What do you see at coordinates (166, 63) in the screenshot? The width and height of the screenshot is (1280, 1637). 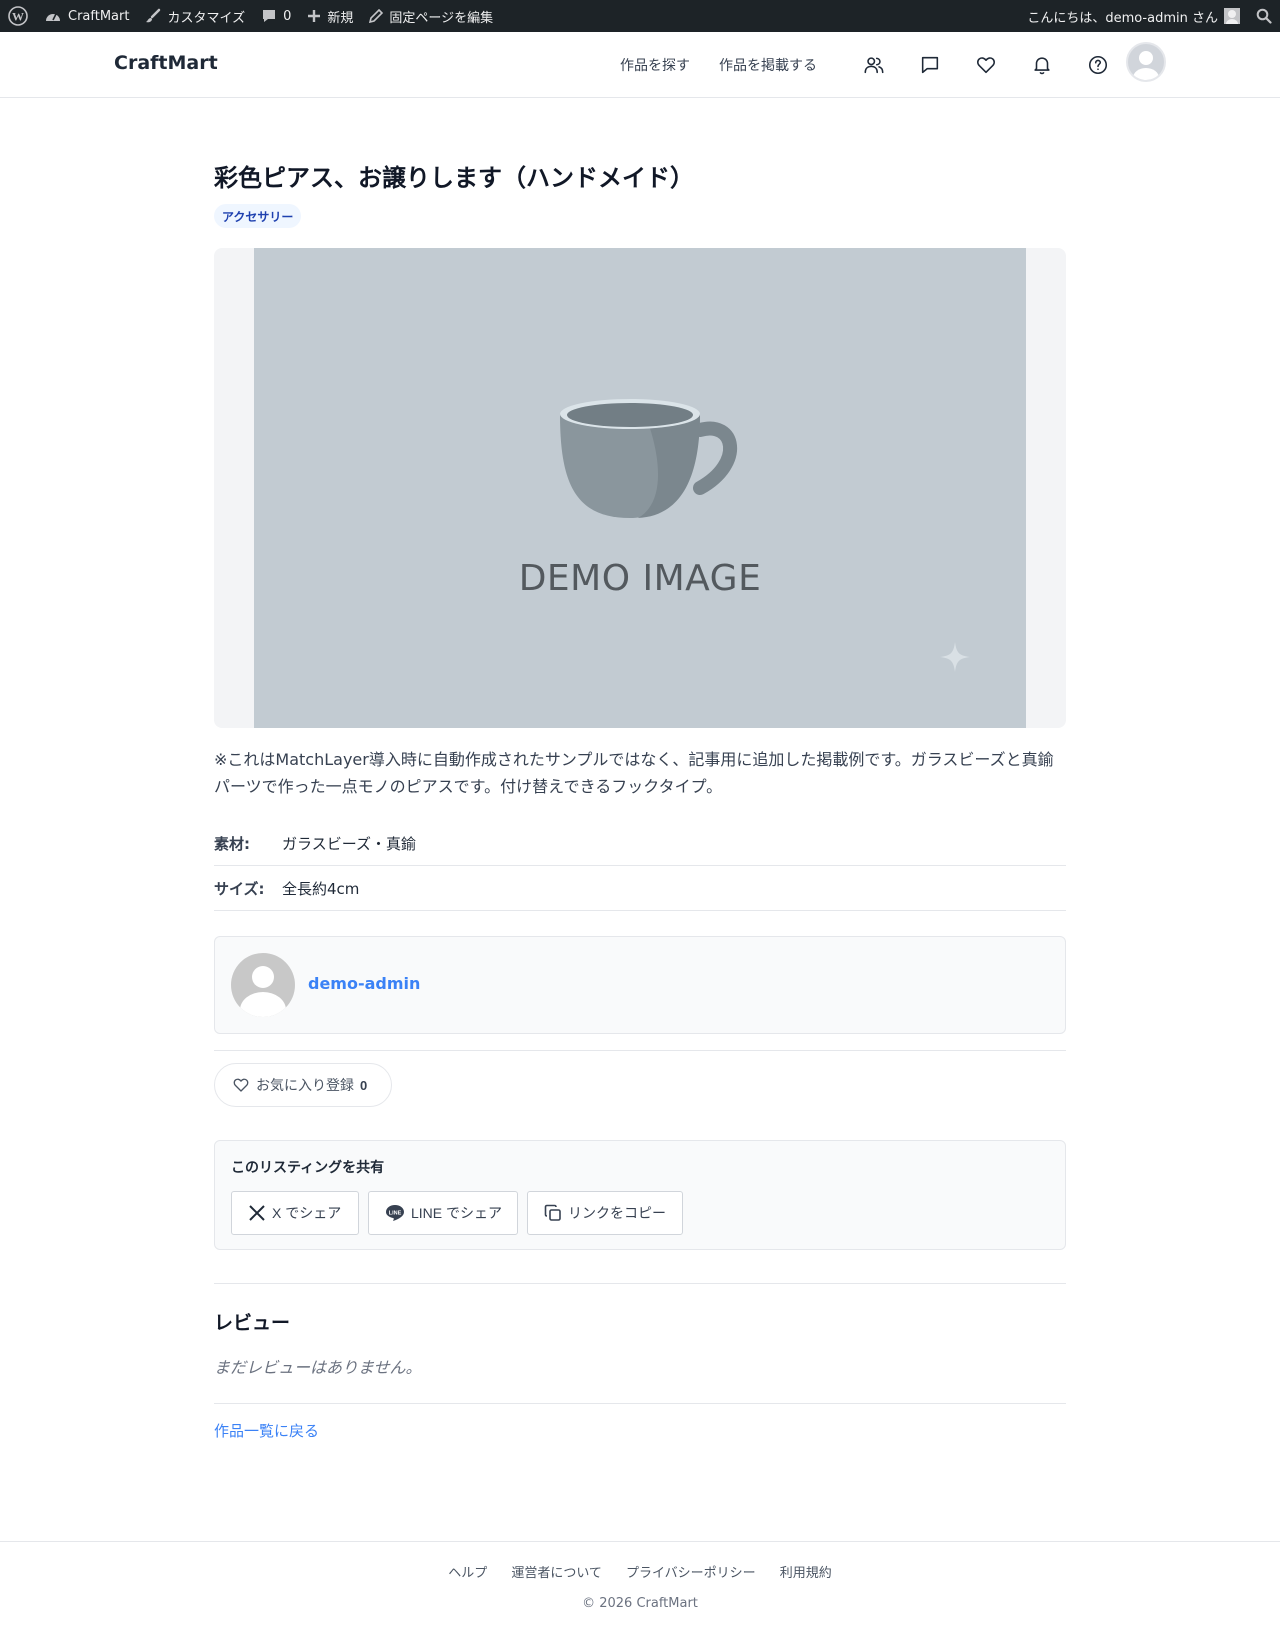 I see `site-logo: CraftMart` at bounding box center [166, 63].